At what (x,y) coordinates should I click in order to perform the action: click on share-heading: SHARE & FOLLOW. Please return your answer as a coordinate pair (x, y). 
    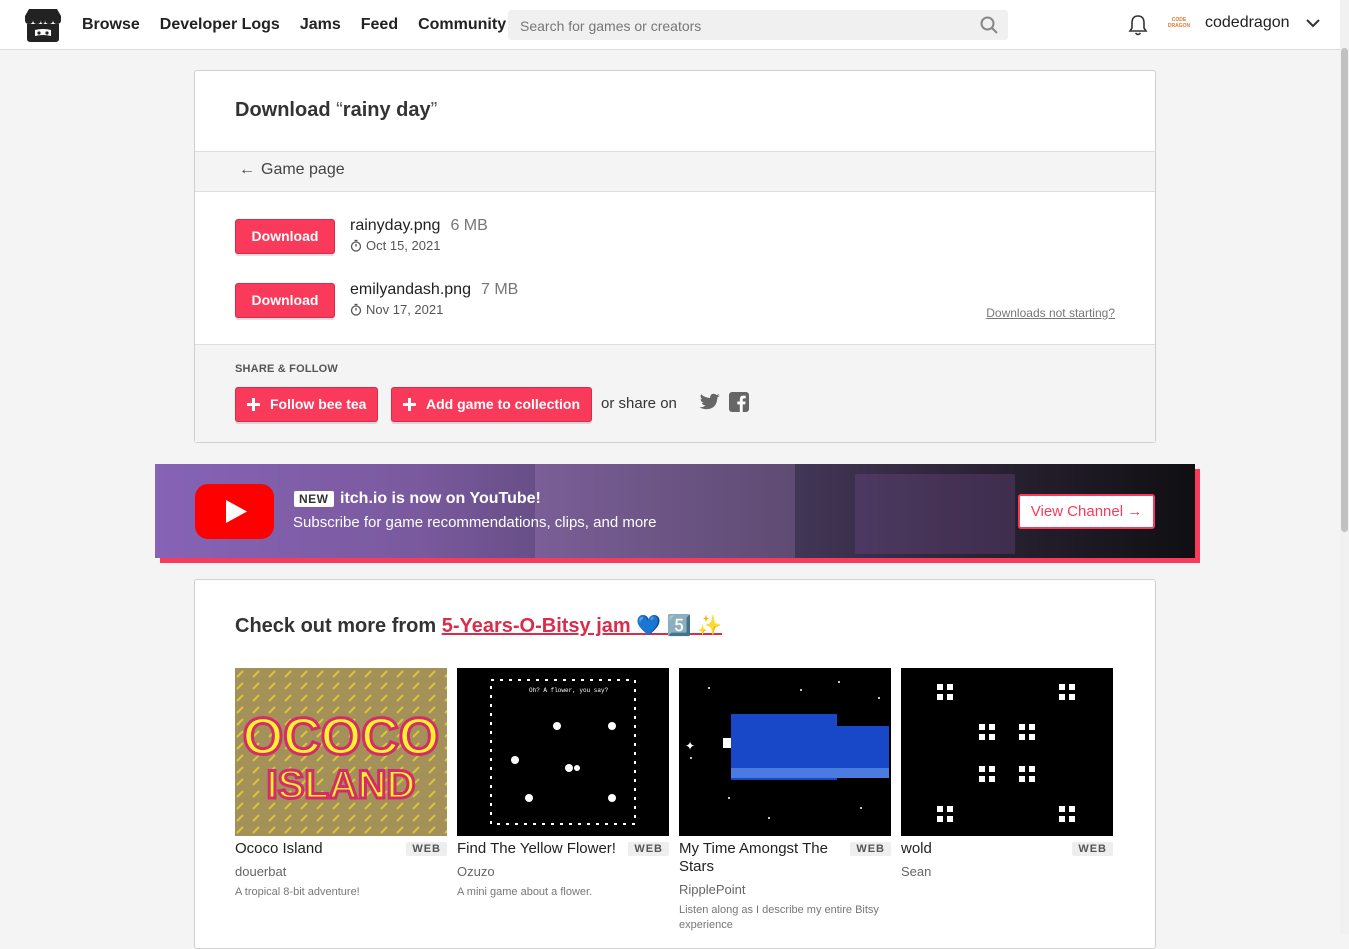
    Looking at the image, I should click on (287, 369).